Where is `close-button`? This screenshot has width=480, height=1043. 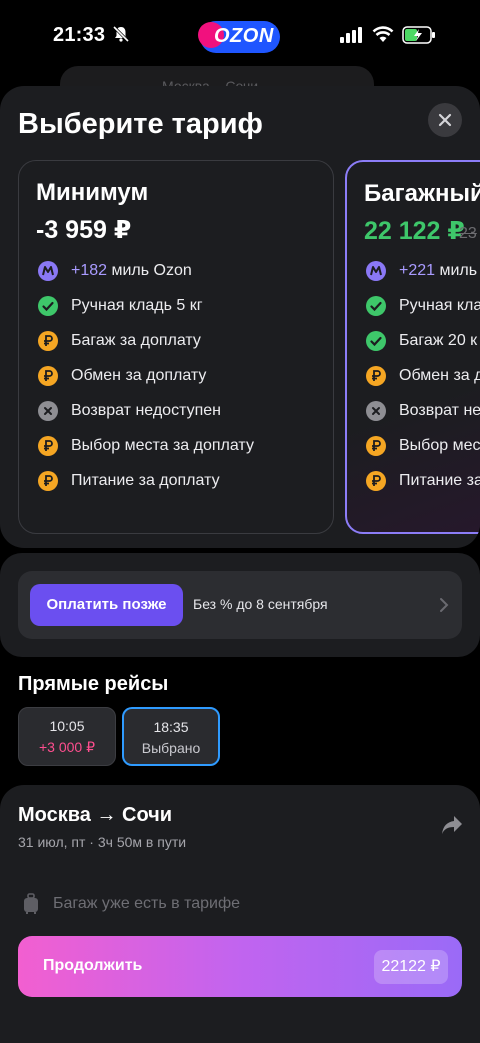
close-button is located at coordinates (445, 120).